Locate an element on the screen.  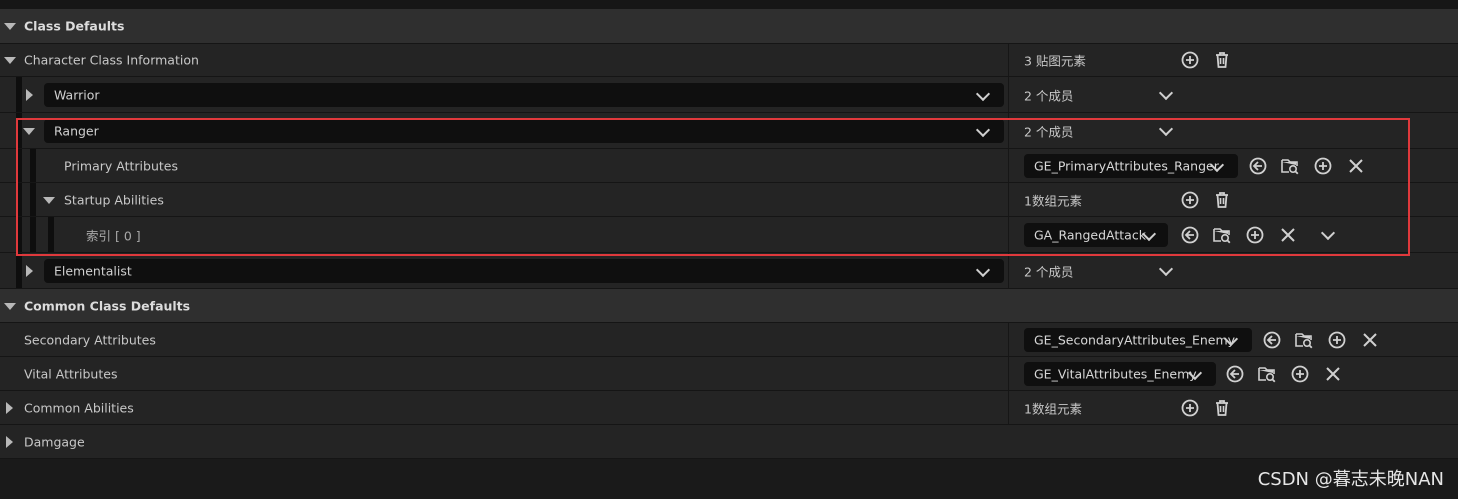
row-elementalist: Elementalist 2 个成员 is located at coordinates (729, 271).